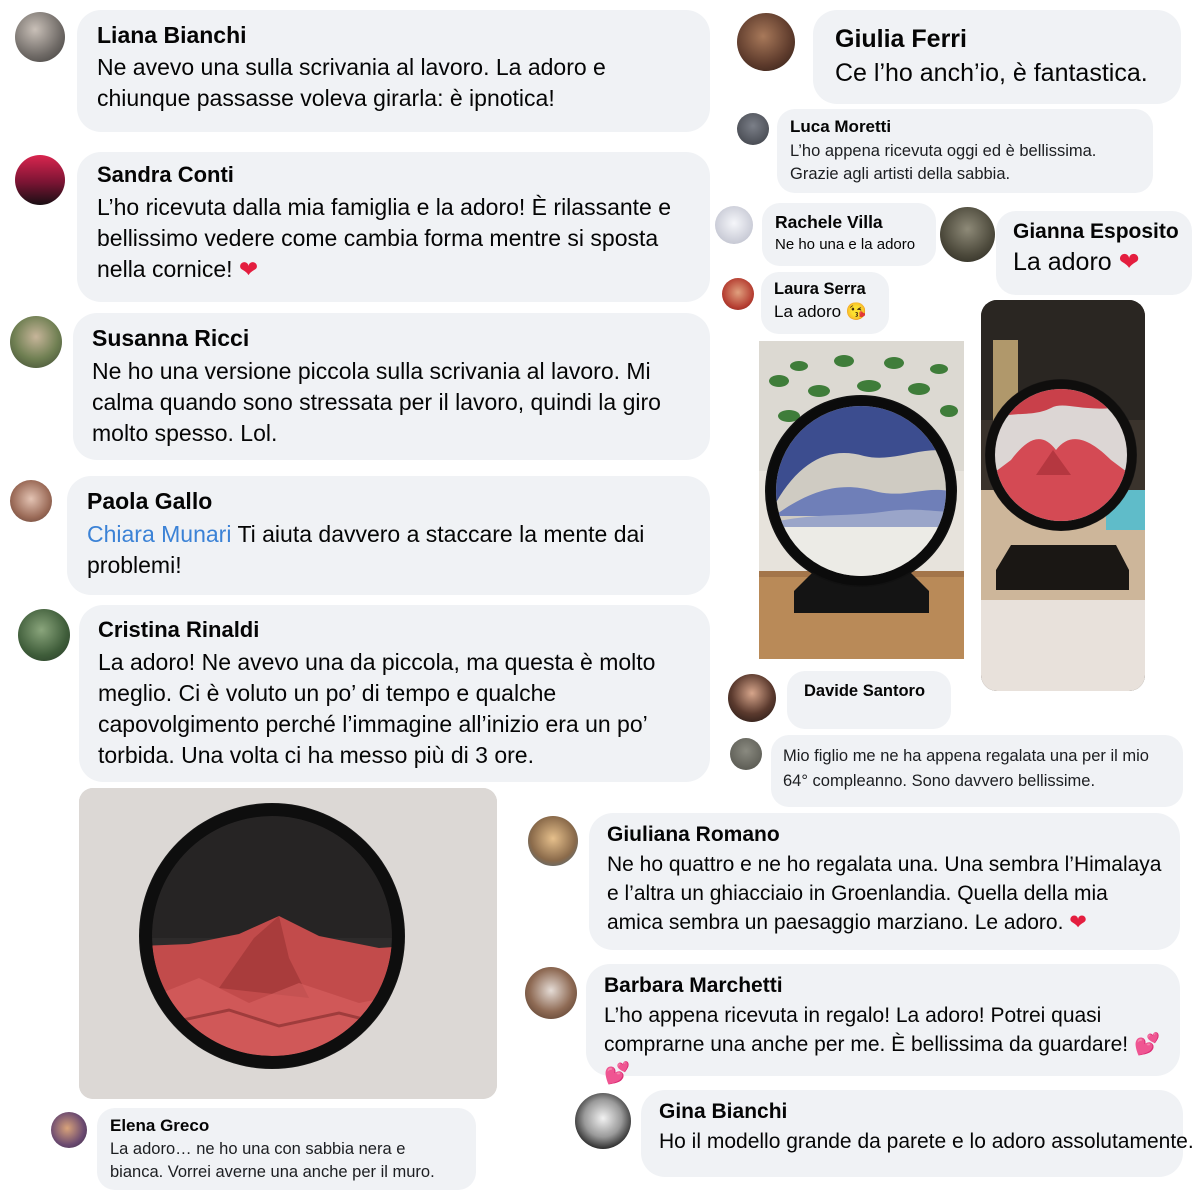  I want to click on author-name: Davide Santoro, so click(869, 691).